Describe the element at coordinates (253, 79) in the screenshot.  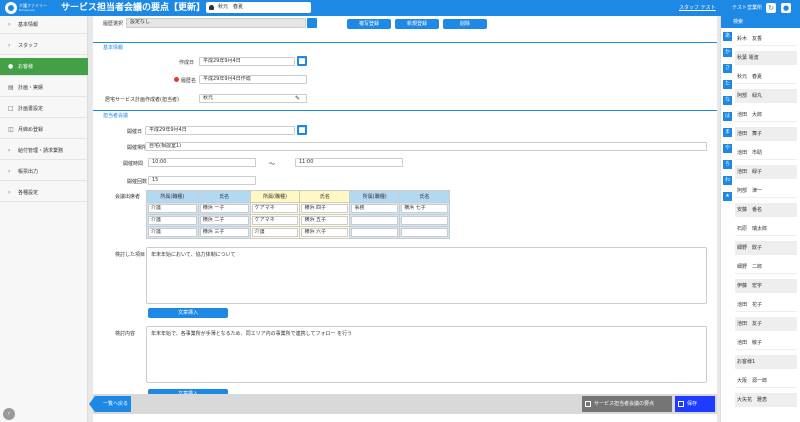
I see `history-name-input: 平成29年9月4日作成` at that location.